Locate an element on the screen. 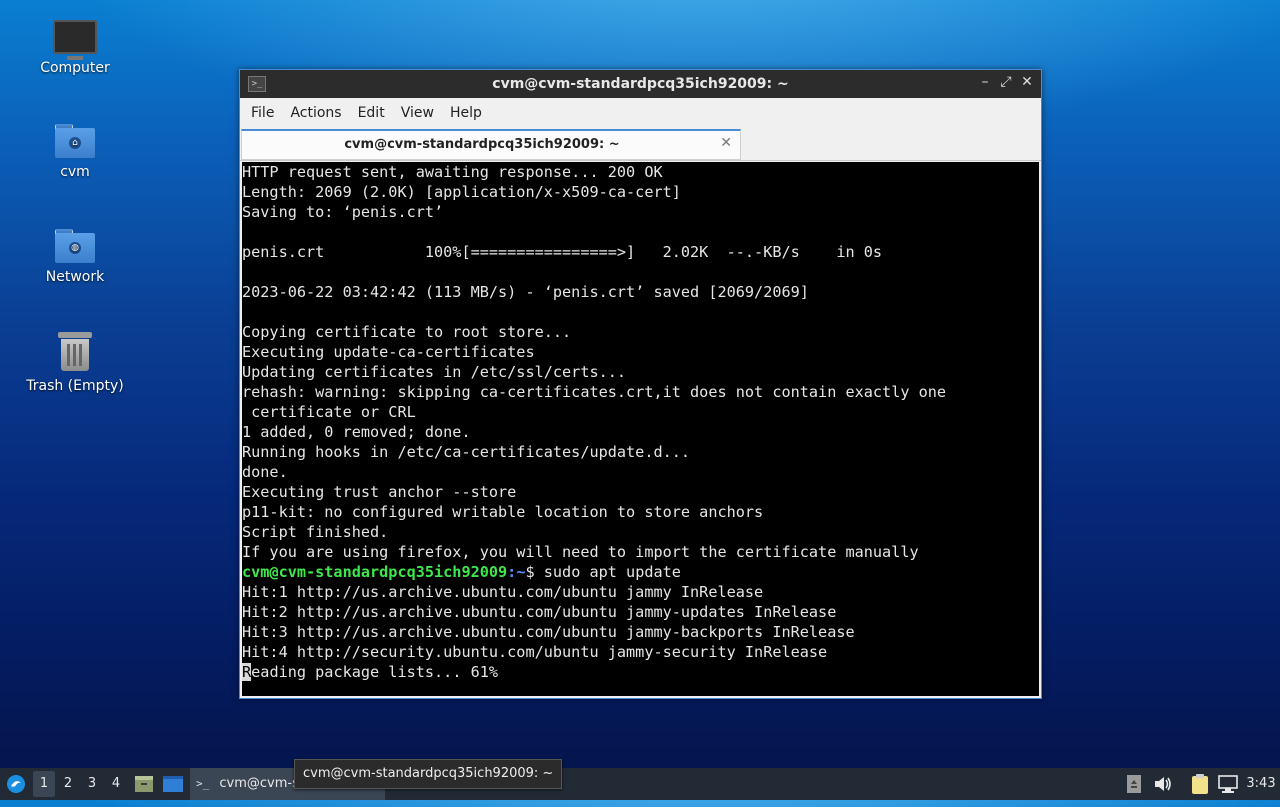 The image size is (1280, 807). usb-device-icon is located at coordinates (1134, 784).